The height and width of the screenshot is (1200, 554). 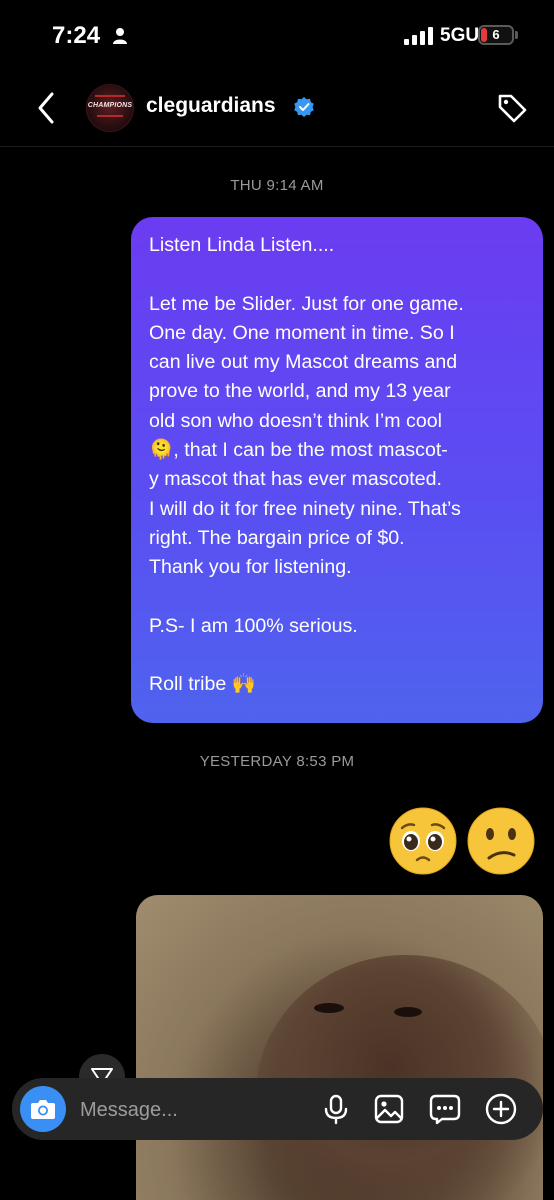 I want to click on battery-tip, so click(x=516, y=35).